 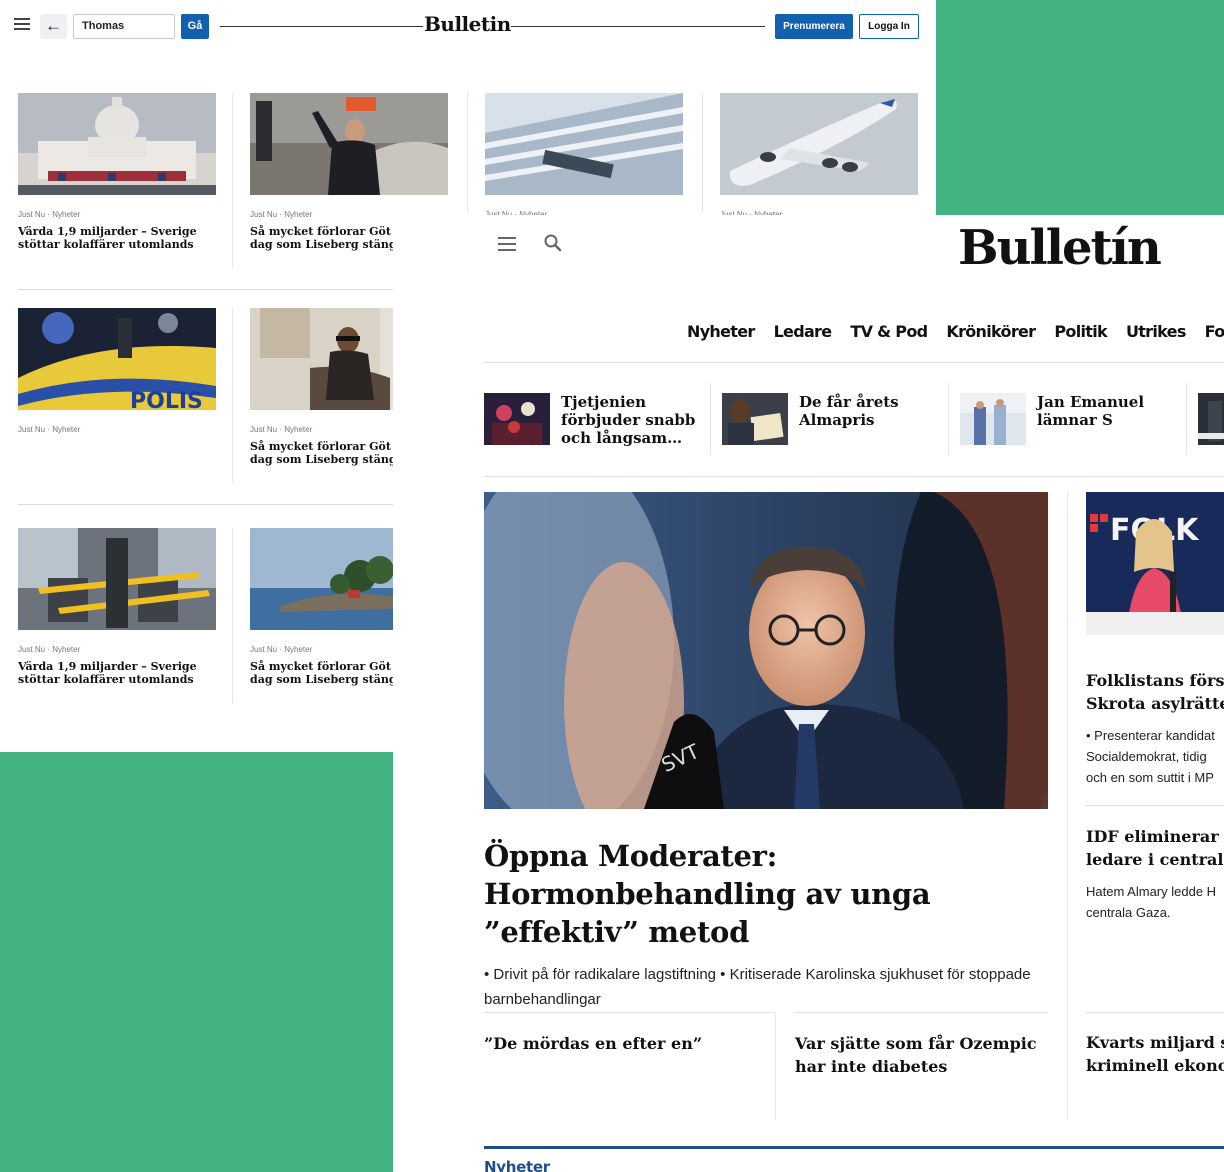 I want to click on search-input: Thomas, so click(x=124, y=26).